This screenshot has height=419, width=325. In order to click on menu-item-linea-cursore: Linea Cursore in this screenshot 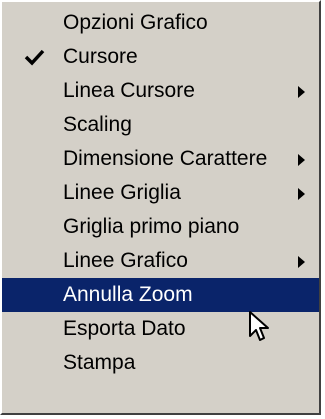, I will do `click(160, 91)`.